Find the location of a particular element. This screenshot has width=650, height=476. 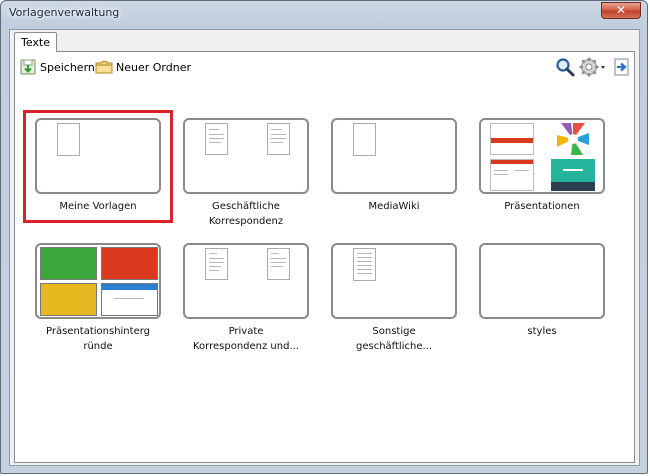

folder-icon is located at coordinates (104, 67).